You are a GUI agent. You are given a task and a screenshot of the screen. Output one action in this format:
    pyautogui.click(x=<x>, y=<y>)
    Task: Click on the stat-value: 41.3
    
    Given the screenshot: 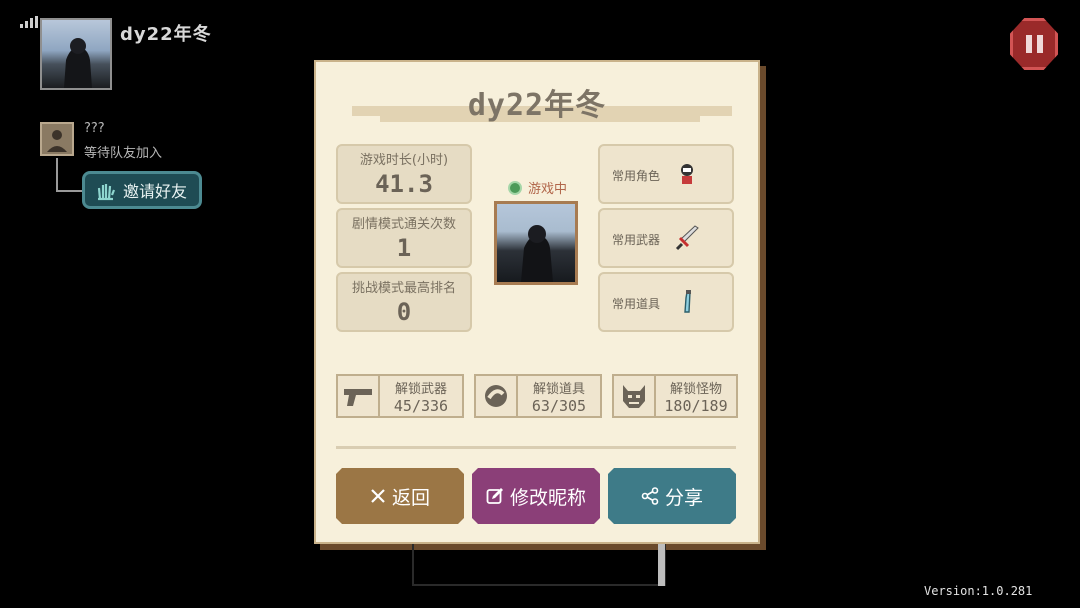 What is the action you would take?
    pyautogui.click(x=404, y=184)
    